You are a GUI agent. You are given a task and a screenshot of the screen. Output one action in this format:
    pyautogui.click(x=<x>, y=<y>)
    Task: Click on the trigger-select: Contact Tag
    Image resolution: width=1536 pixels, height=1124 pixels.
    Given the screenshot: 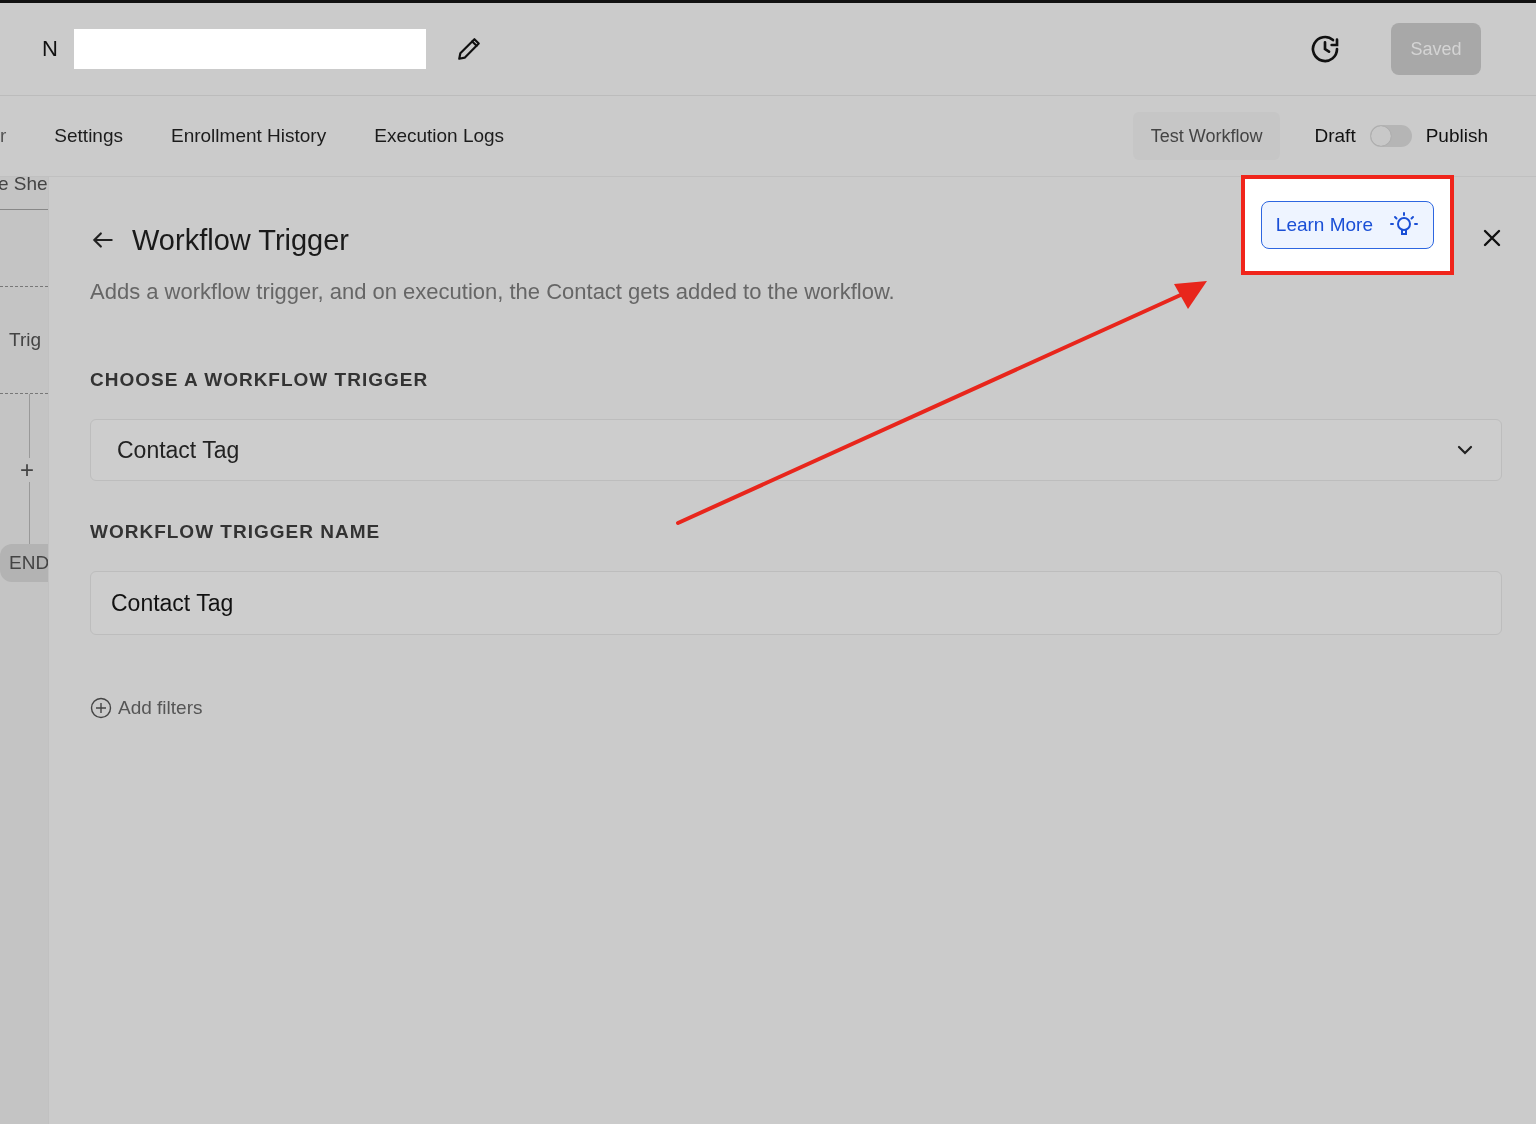 What is the action you would take?
    pyautogui.click(x=796, y=450)
    